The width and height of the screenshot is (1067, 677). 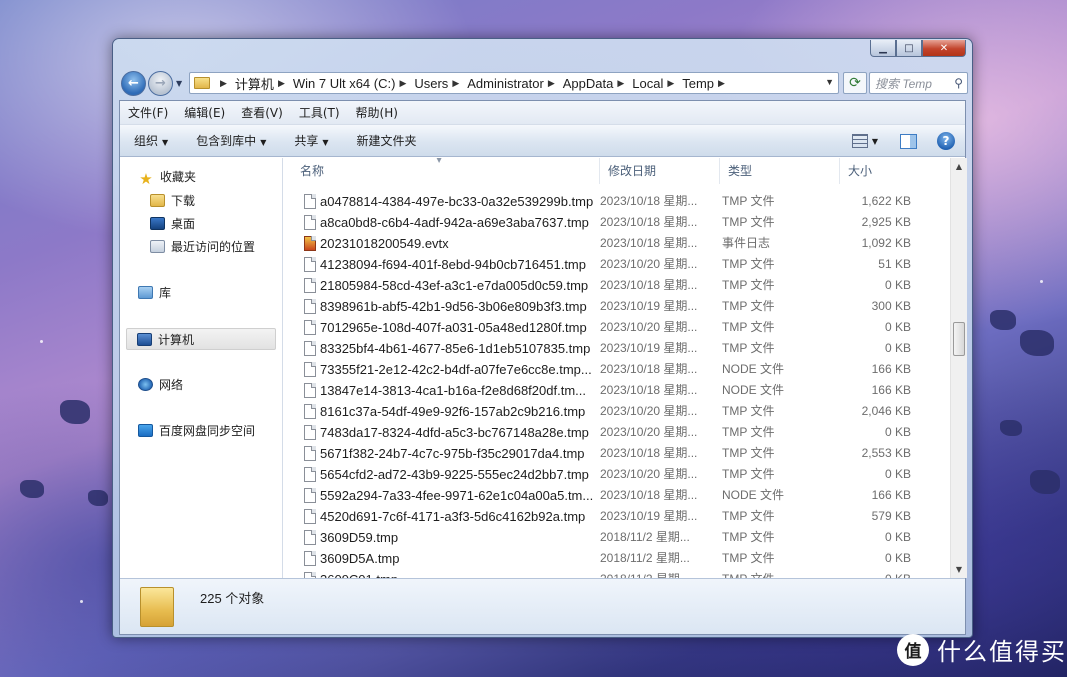 I want to click on breadcrumb-local: Local, so click(x=647, y=83).